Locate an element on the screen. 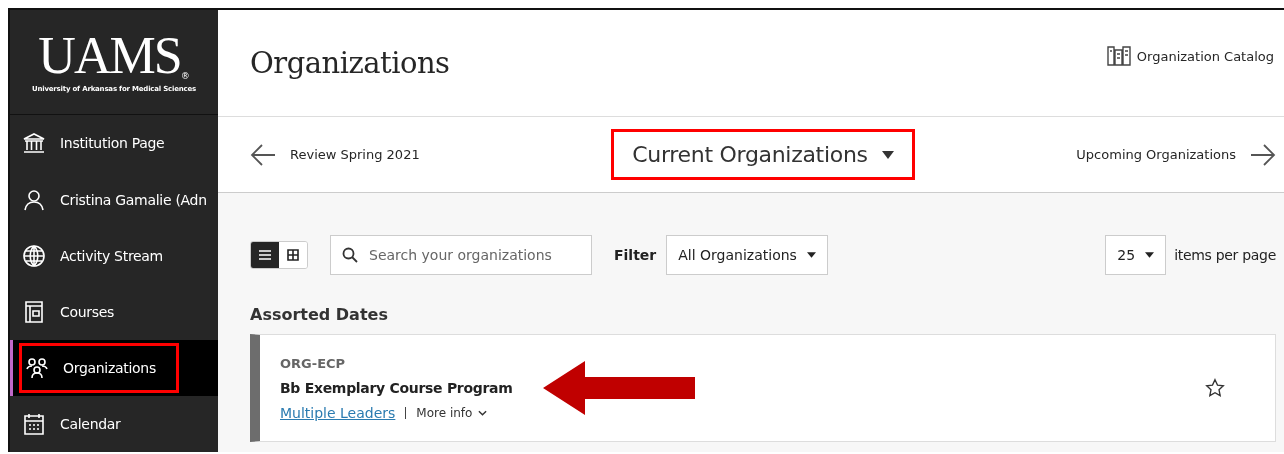 The height and width of the screenshot is (454, 1284). section-heading: Assorted Dates is located at coordinates (319, 314).